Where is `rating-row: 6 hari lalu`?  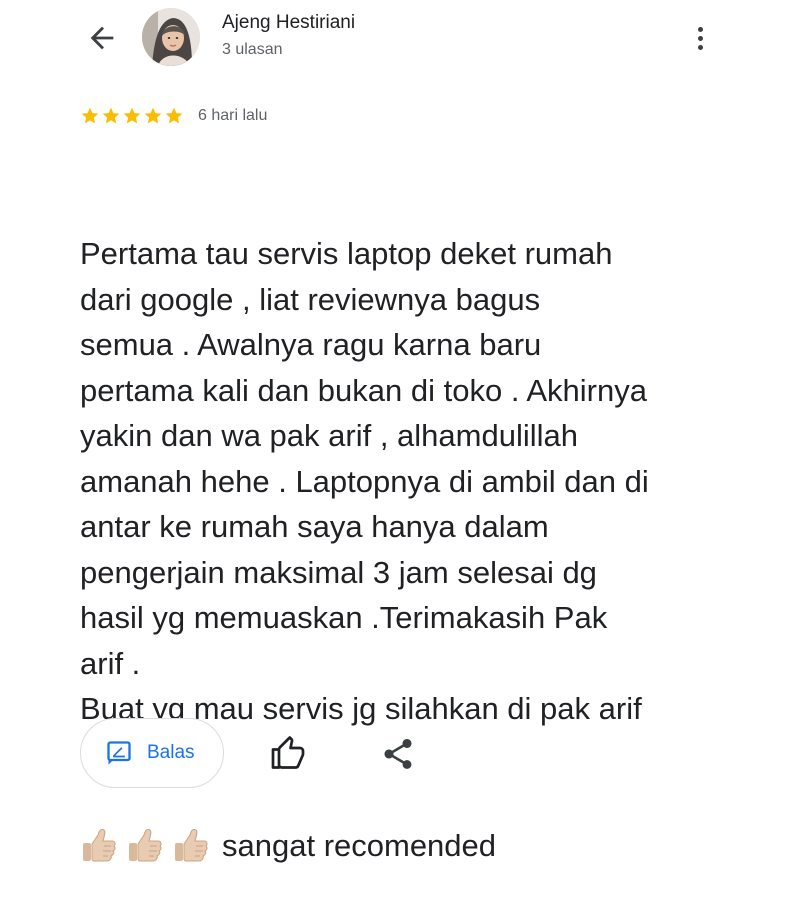
rating-row: 6 hari lalu is located at coordinates (173, 116).